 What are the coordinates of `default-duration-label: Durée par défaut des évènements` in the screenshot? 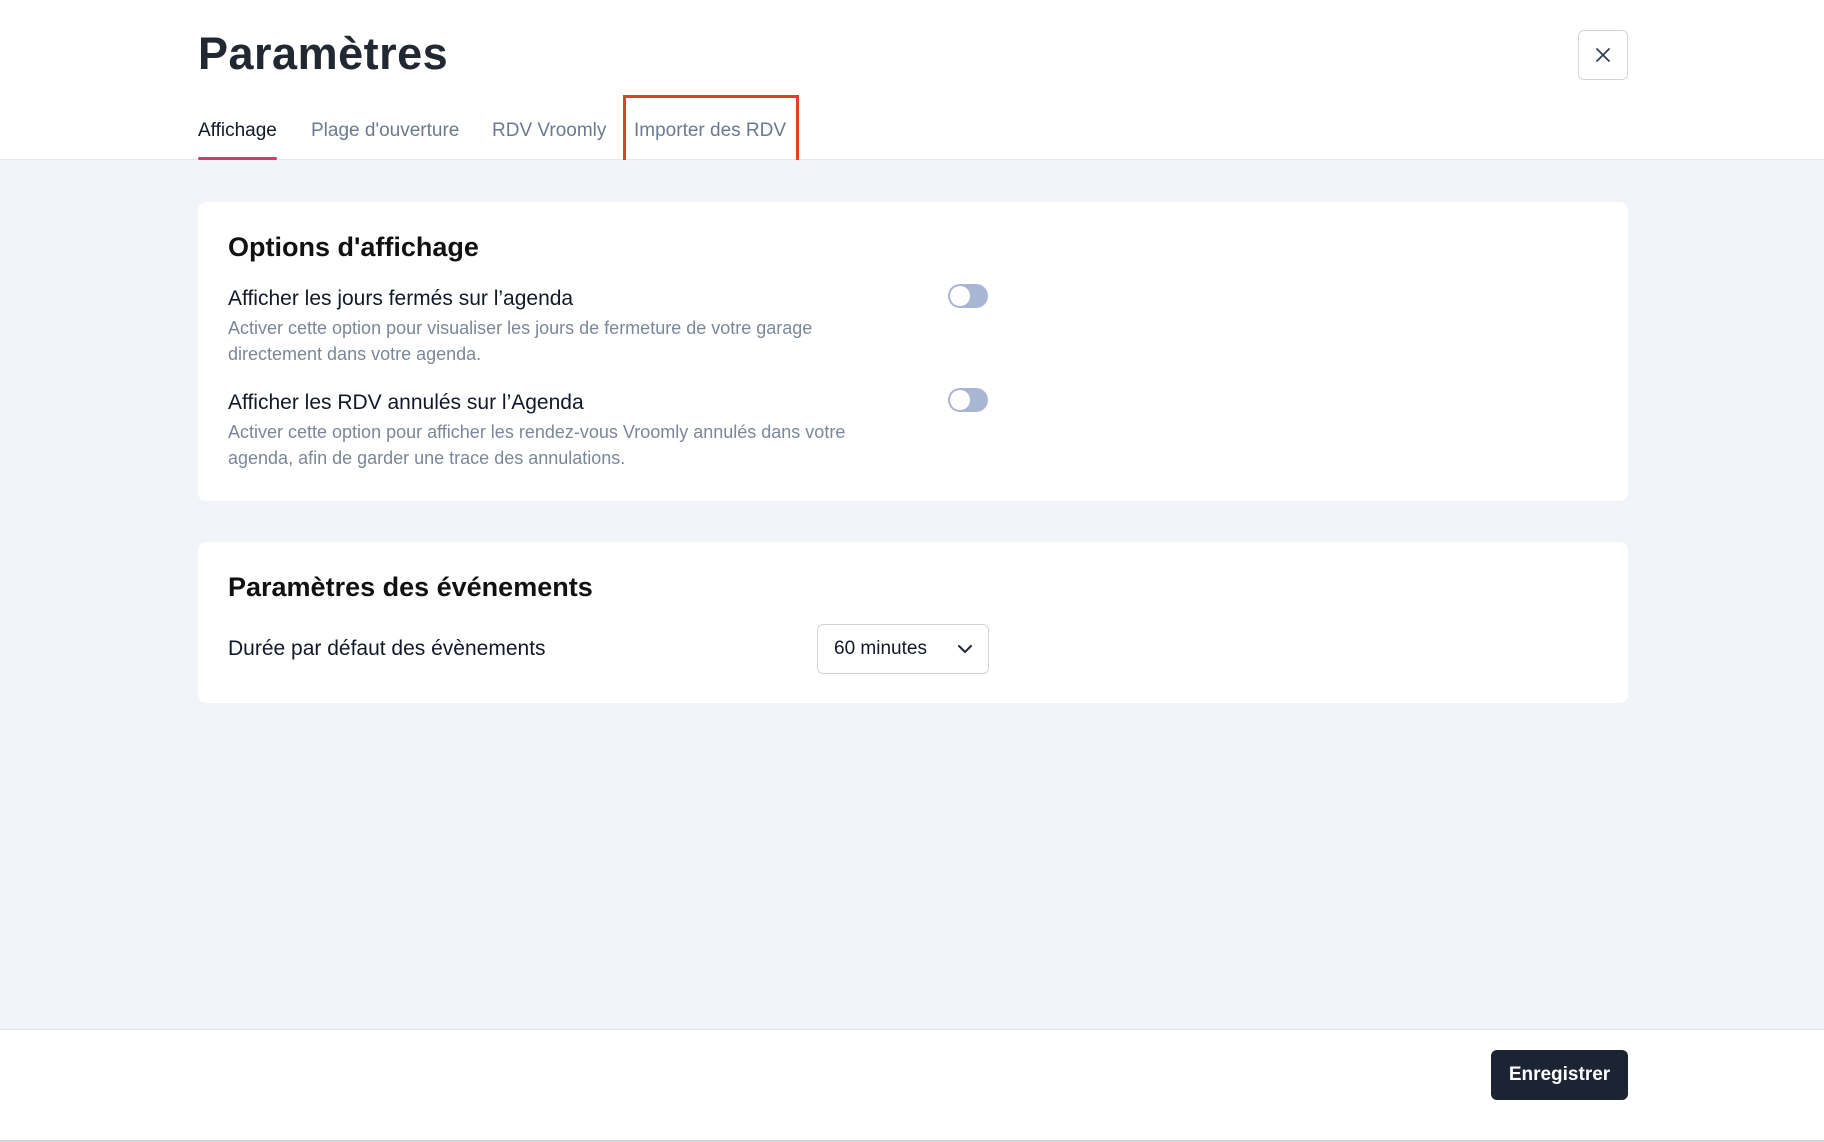 It's located at (387, 648).